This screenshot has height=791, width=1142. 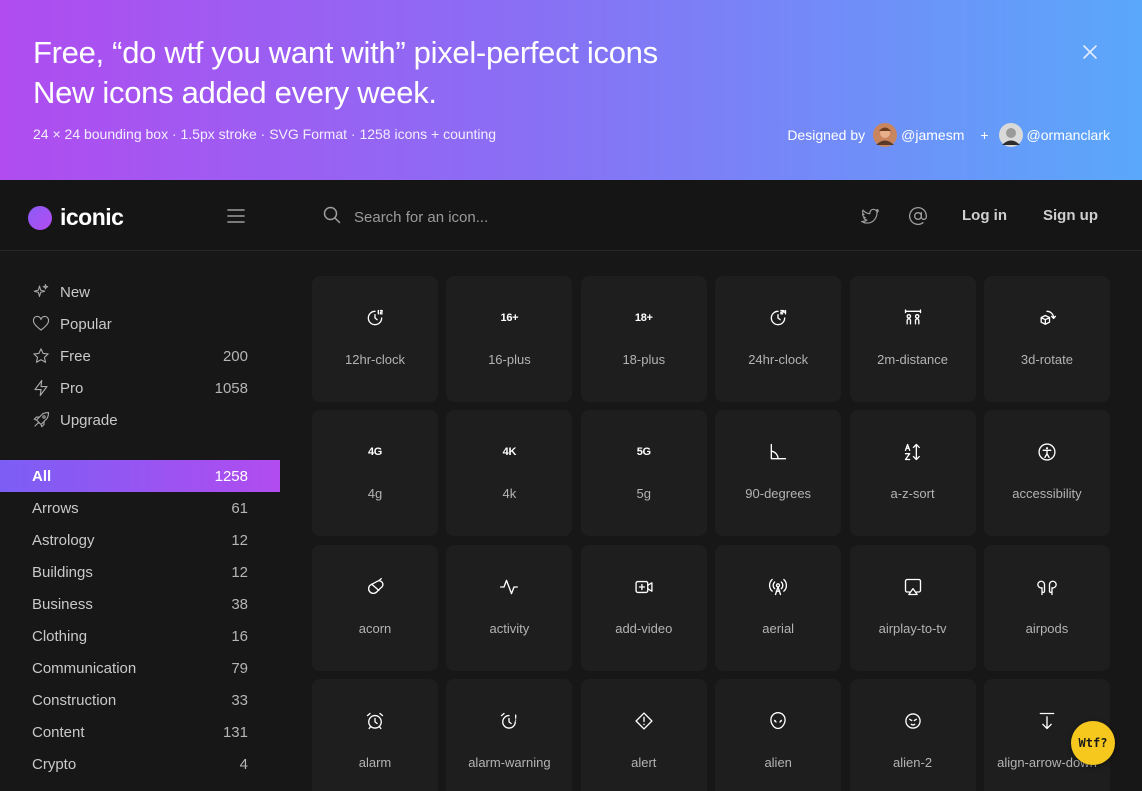 What do you see at coordinates (644, 318) in the screenshot?
I see `18-plus-icon: 18+` at bounding box center [644, 318].